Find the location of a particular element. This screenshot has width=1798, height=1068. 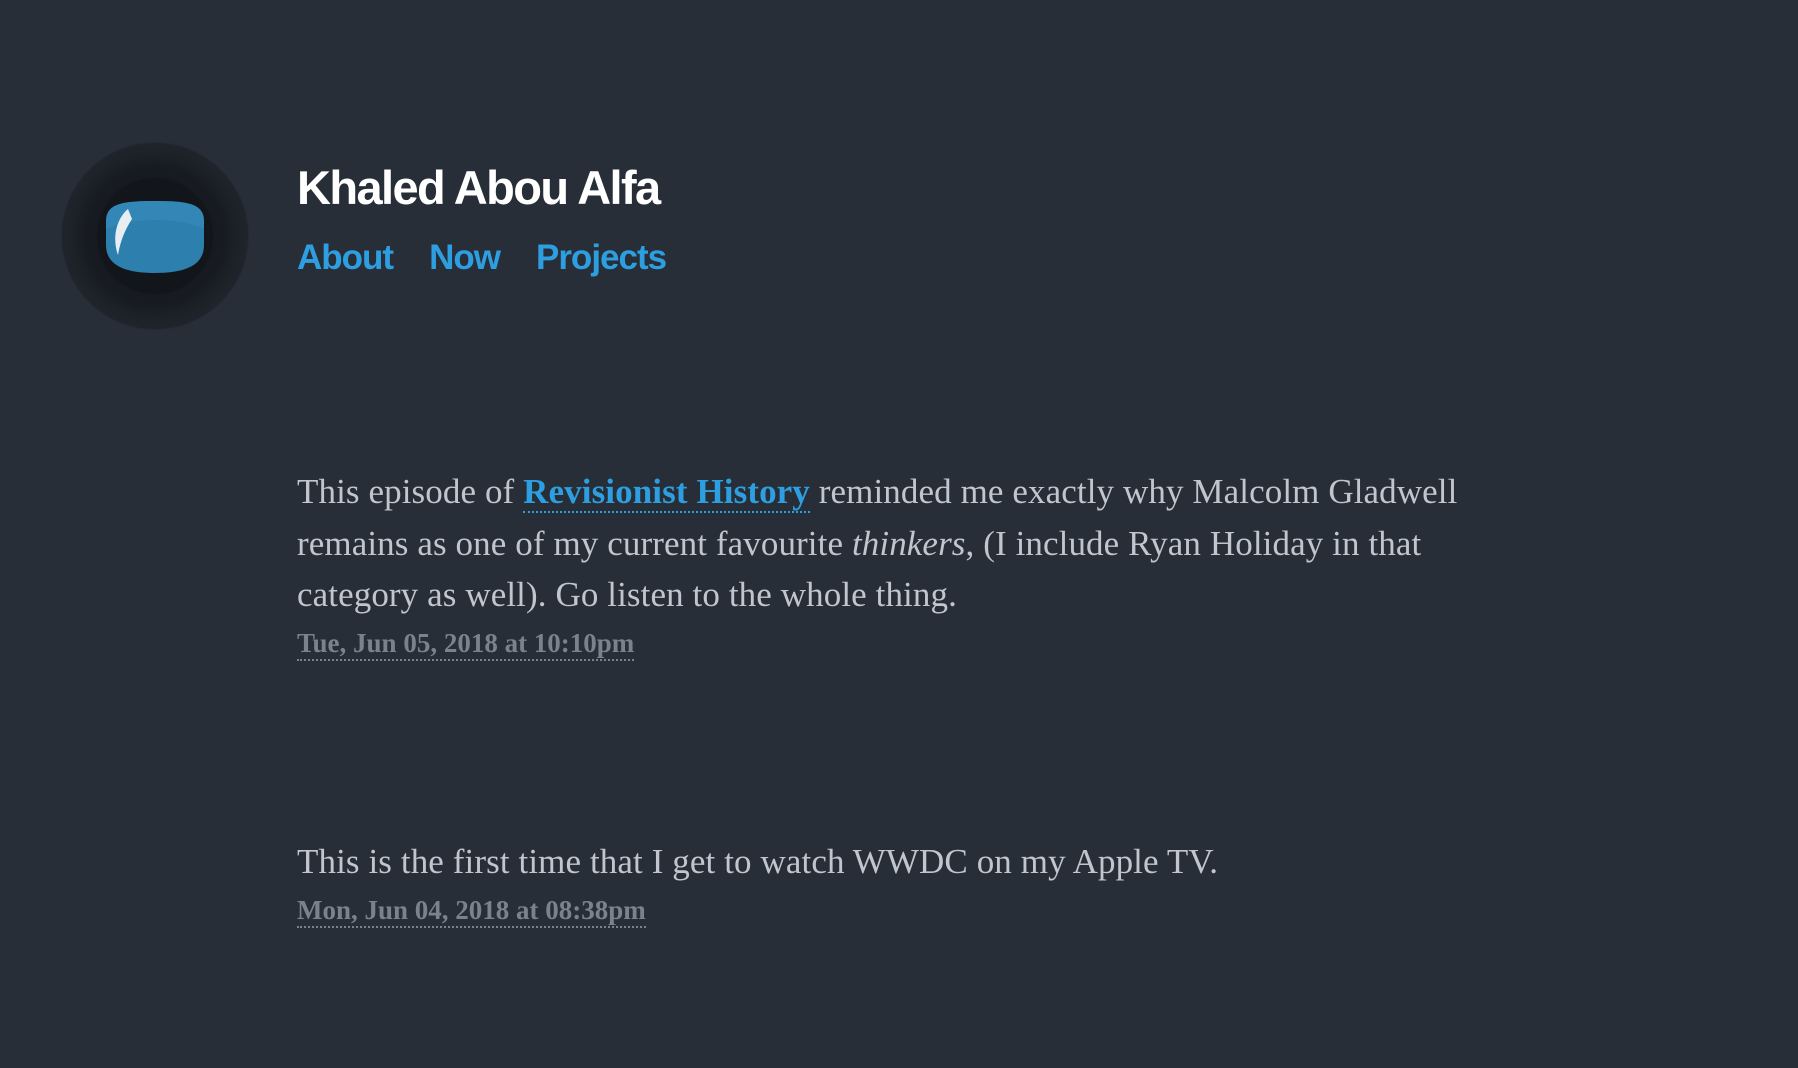

nav-now-link: Now is located at coordinates (465, 258).